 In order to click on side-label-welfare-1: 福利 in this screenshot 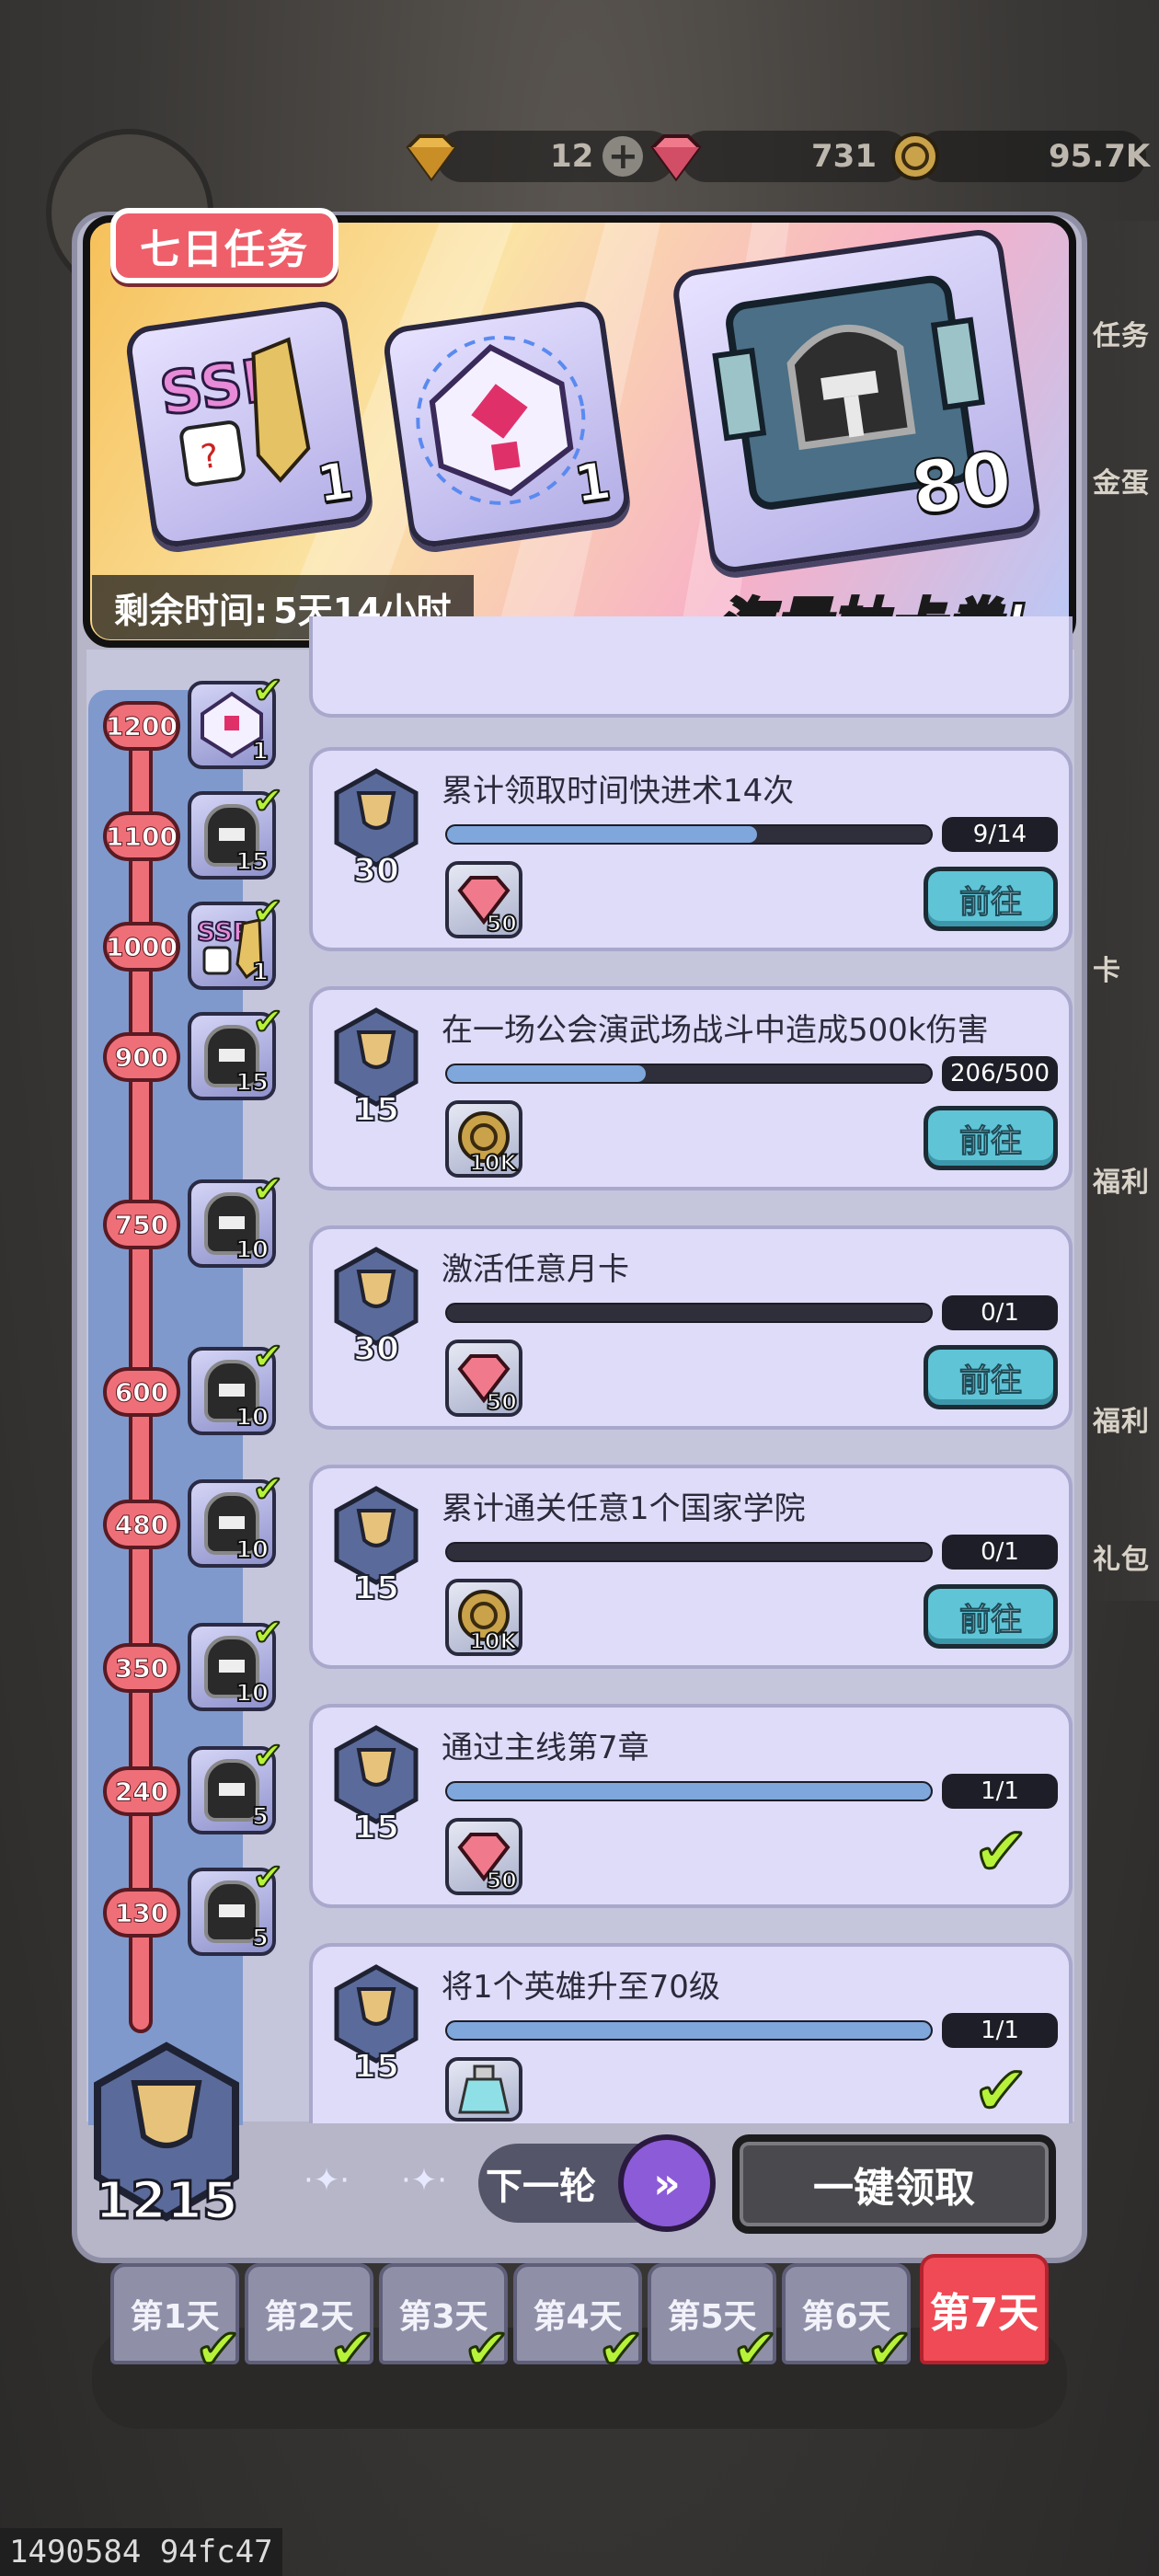, I will do `click(1121, 1179)`.